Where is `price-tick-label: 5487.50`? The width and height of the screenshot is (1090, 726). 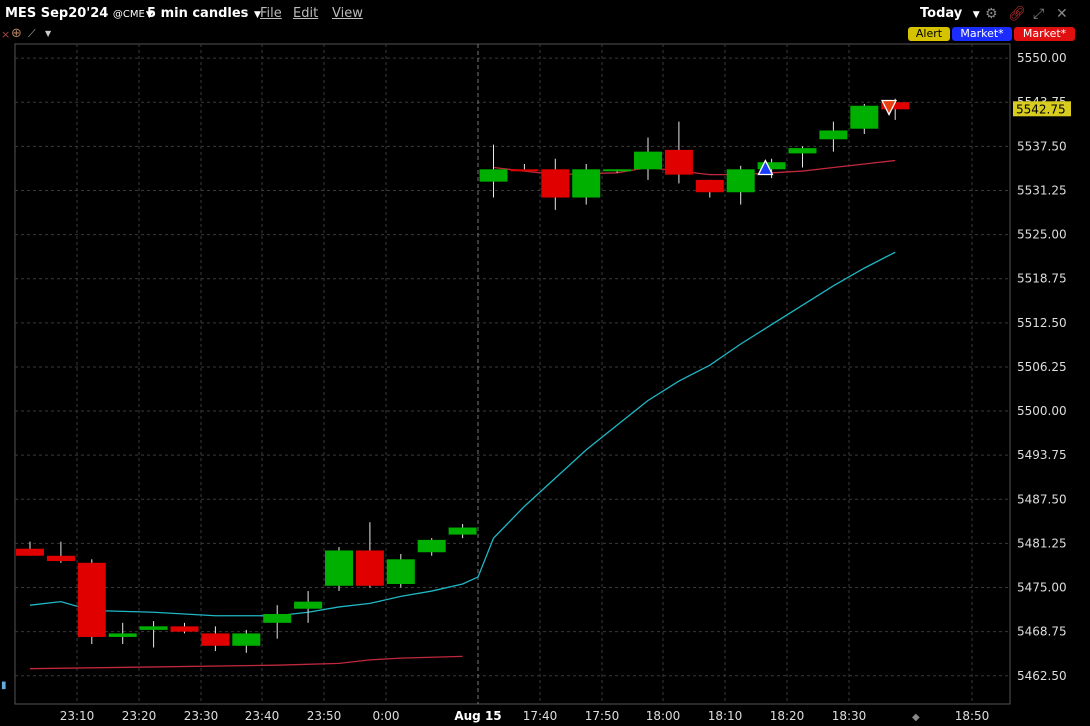 price-tick-label: 5487.50 is located at coordinates (1042, 499).